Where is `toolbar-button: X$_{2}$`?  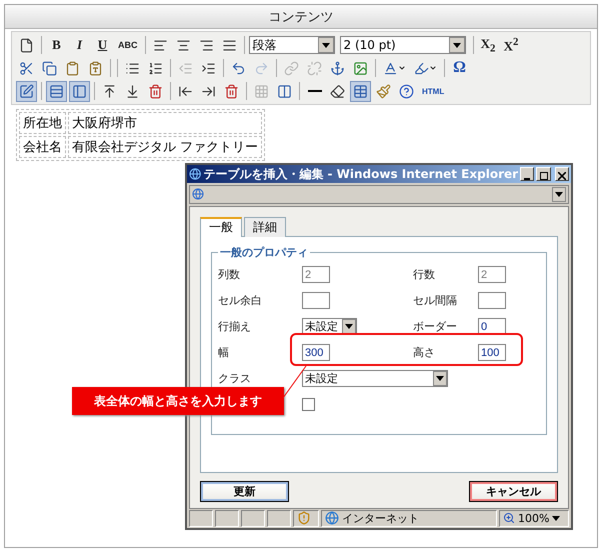 toolbar-button: X$_{2}$ is located at coordinates (488, 45).